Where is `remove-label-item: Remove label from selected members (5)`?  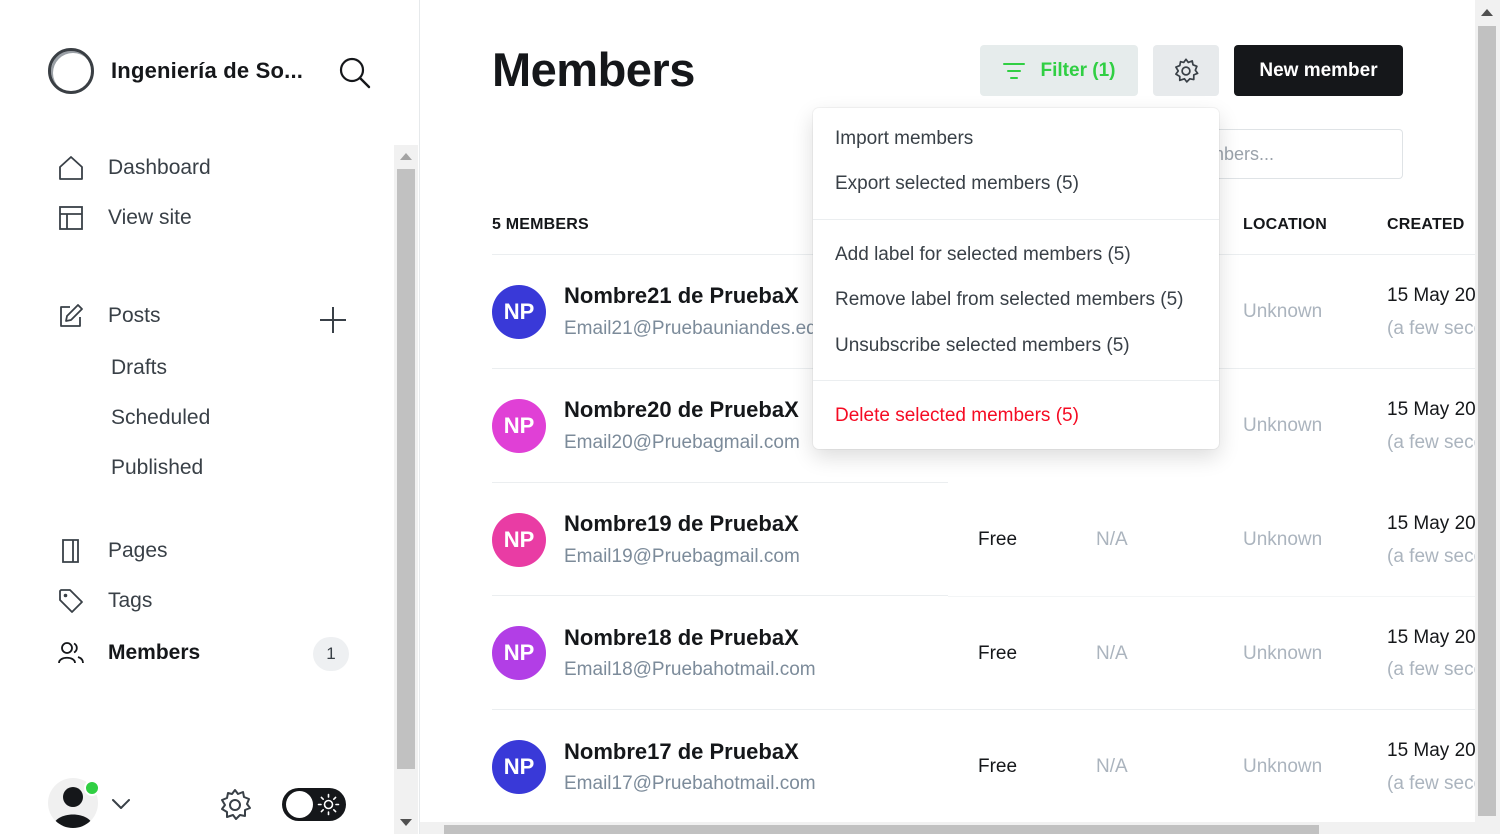
remove-label-item: Remove label from selected members (5) is located at coordinates (1009, 300).